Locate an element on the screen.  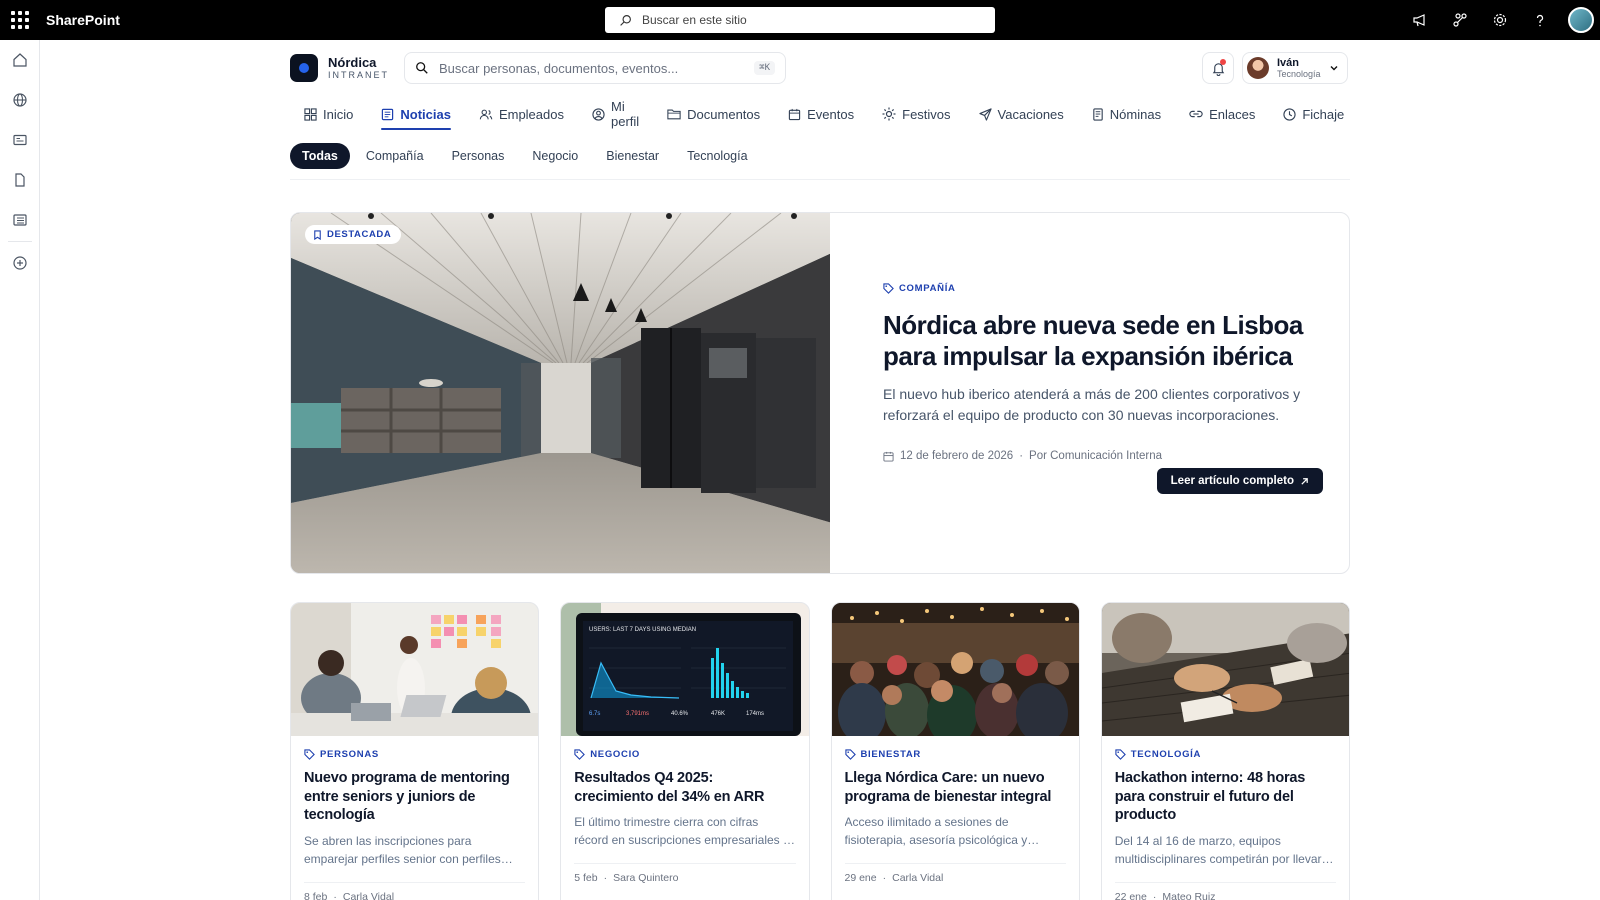
news-icon is located at coordinates (20, 140).